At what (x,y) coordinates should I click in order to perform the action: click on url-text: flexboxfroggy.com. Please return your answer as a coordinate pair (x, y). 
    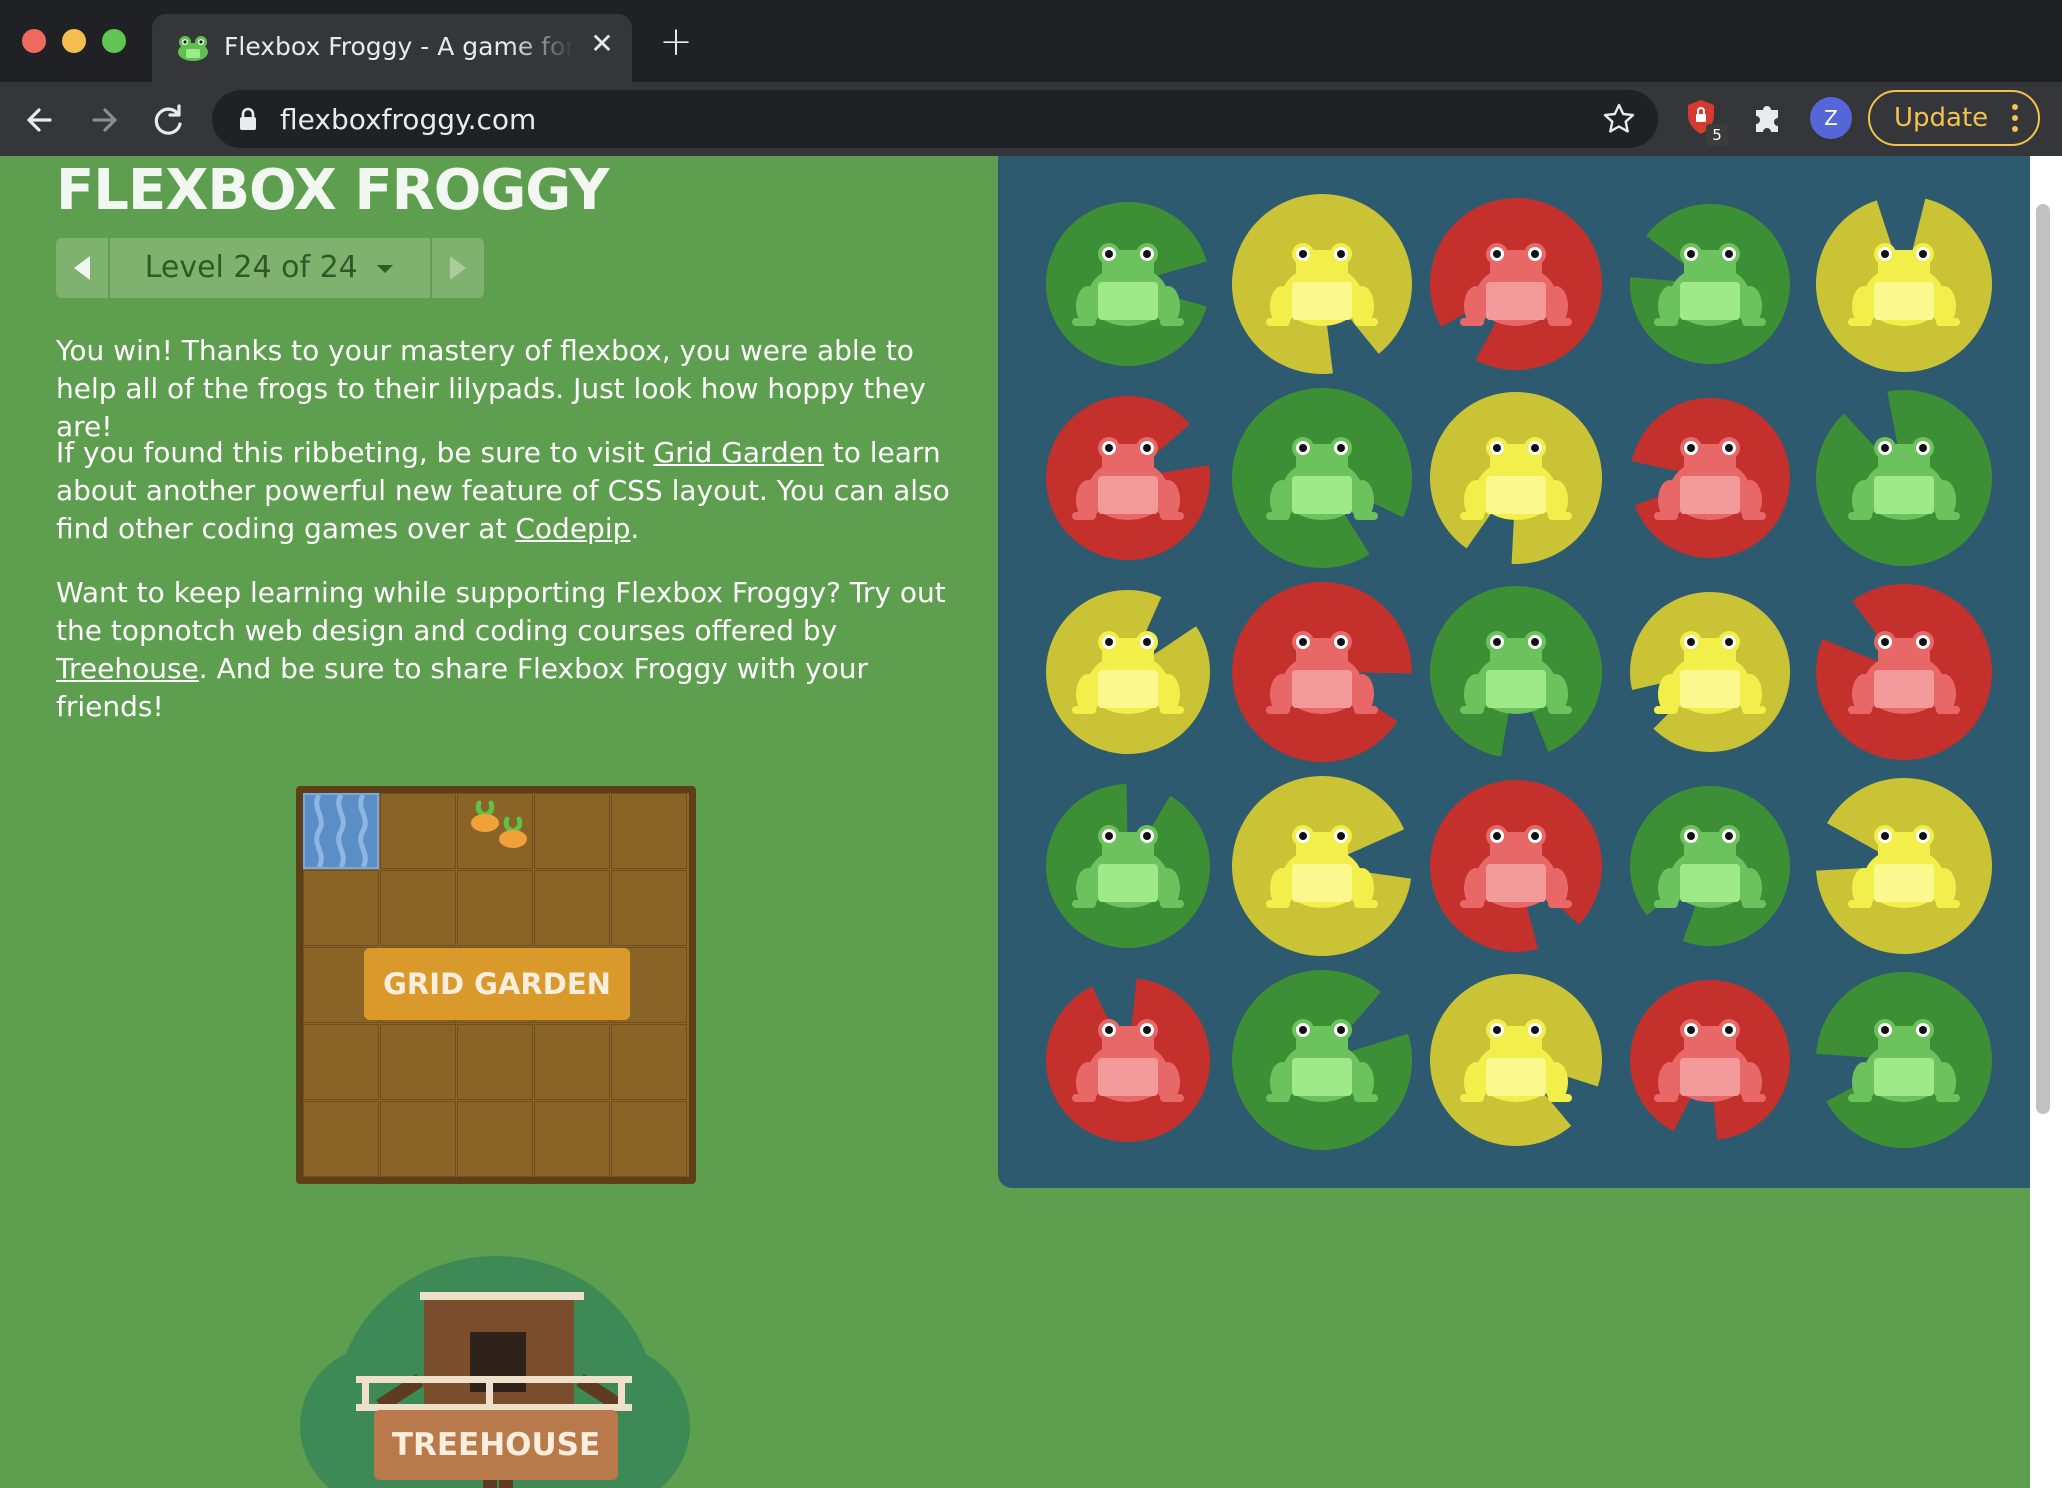
    Looking at the image, I should click on (408, 119).